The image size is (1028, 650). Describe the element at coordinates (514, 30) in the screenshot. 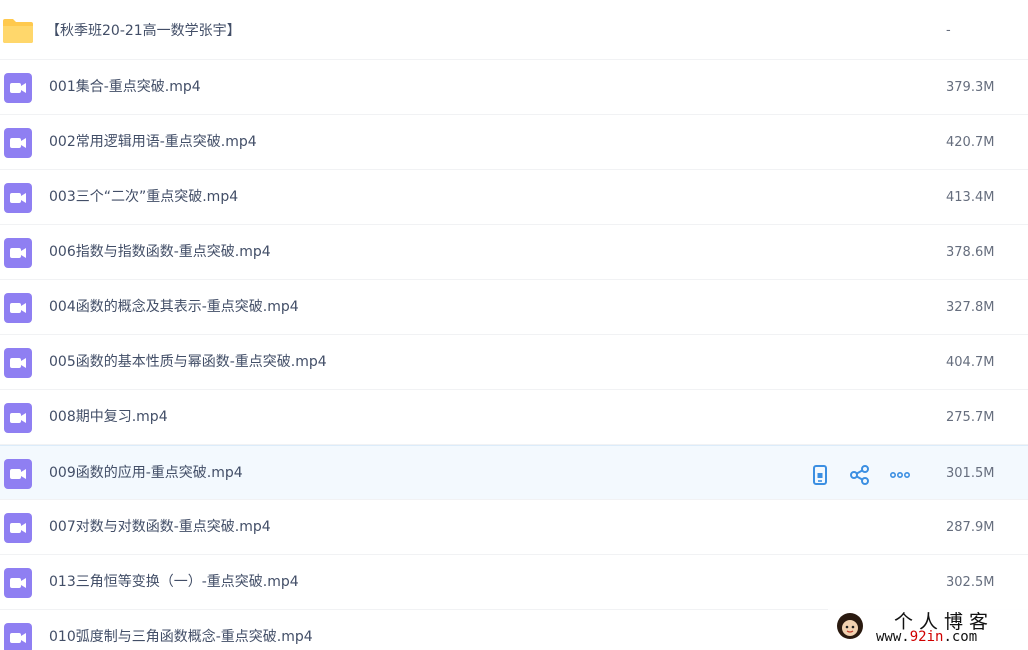

I see `folder-row: 【秋季班20-21高一数学张宇】 -` at that location.